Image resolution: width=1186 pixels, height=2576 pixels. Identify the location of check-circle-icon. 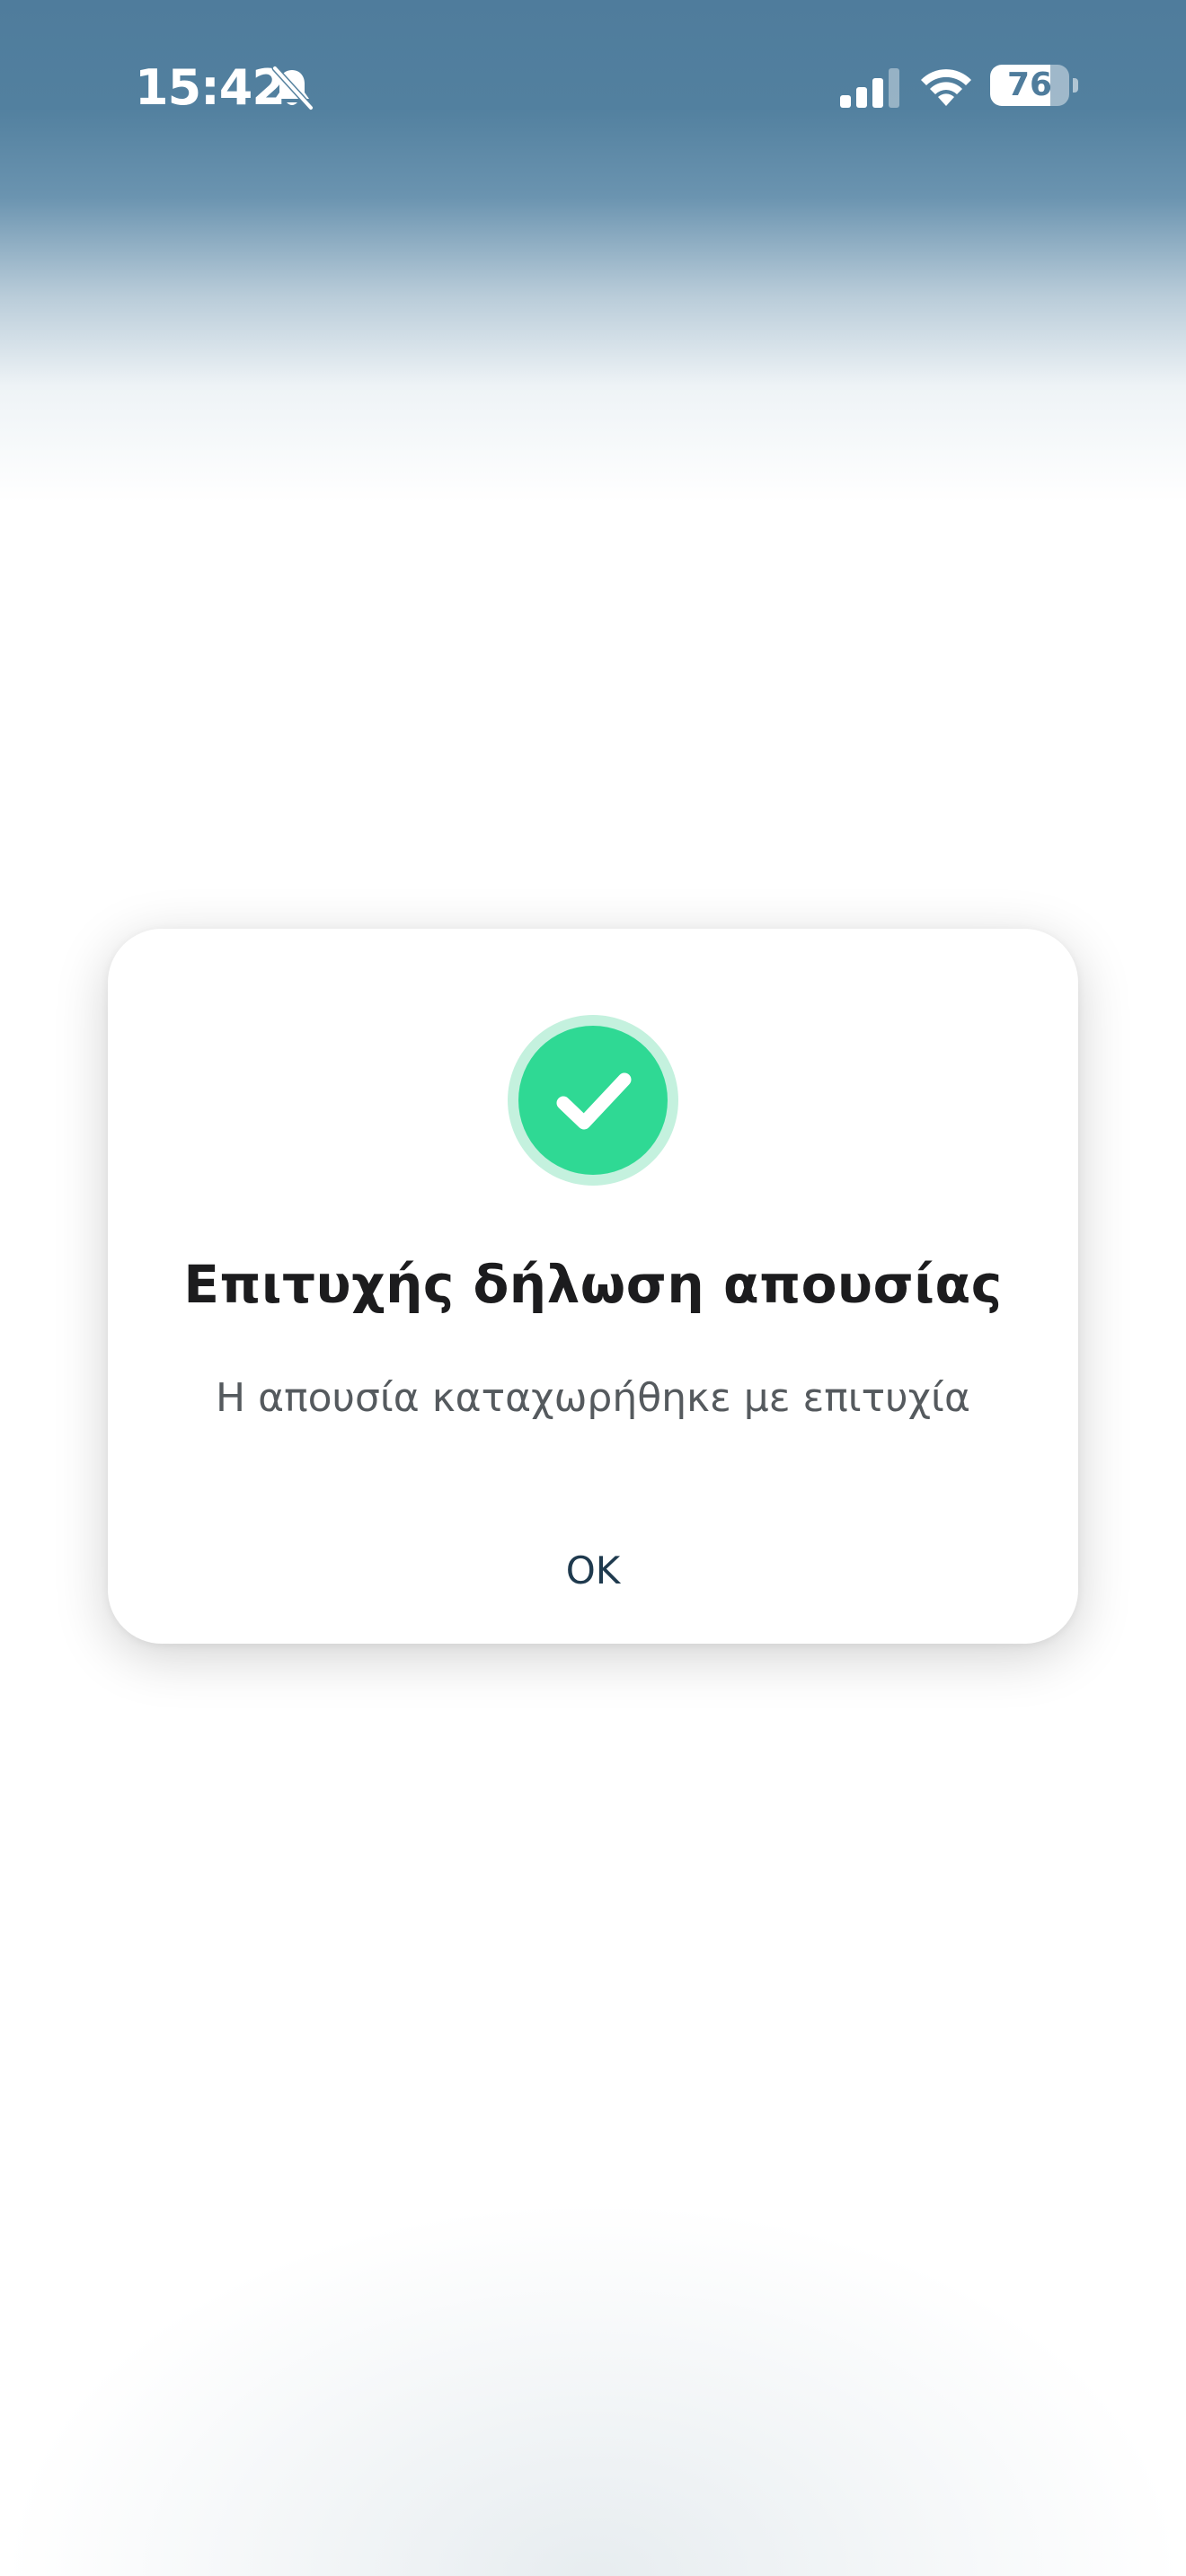
(593, 1100).